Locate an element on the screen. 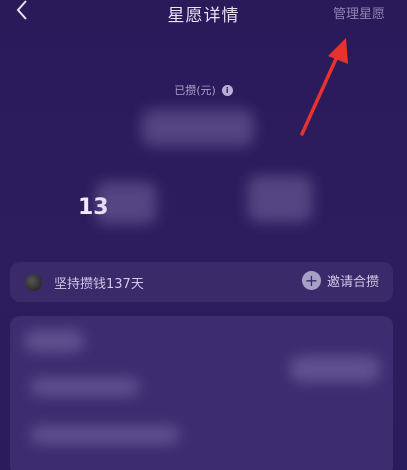 The height and width of the screenshot is (470, 407). manage-wish-link: 管理星愿 is located at coordinates (359, 12).